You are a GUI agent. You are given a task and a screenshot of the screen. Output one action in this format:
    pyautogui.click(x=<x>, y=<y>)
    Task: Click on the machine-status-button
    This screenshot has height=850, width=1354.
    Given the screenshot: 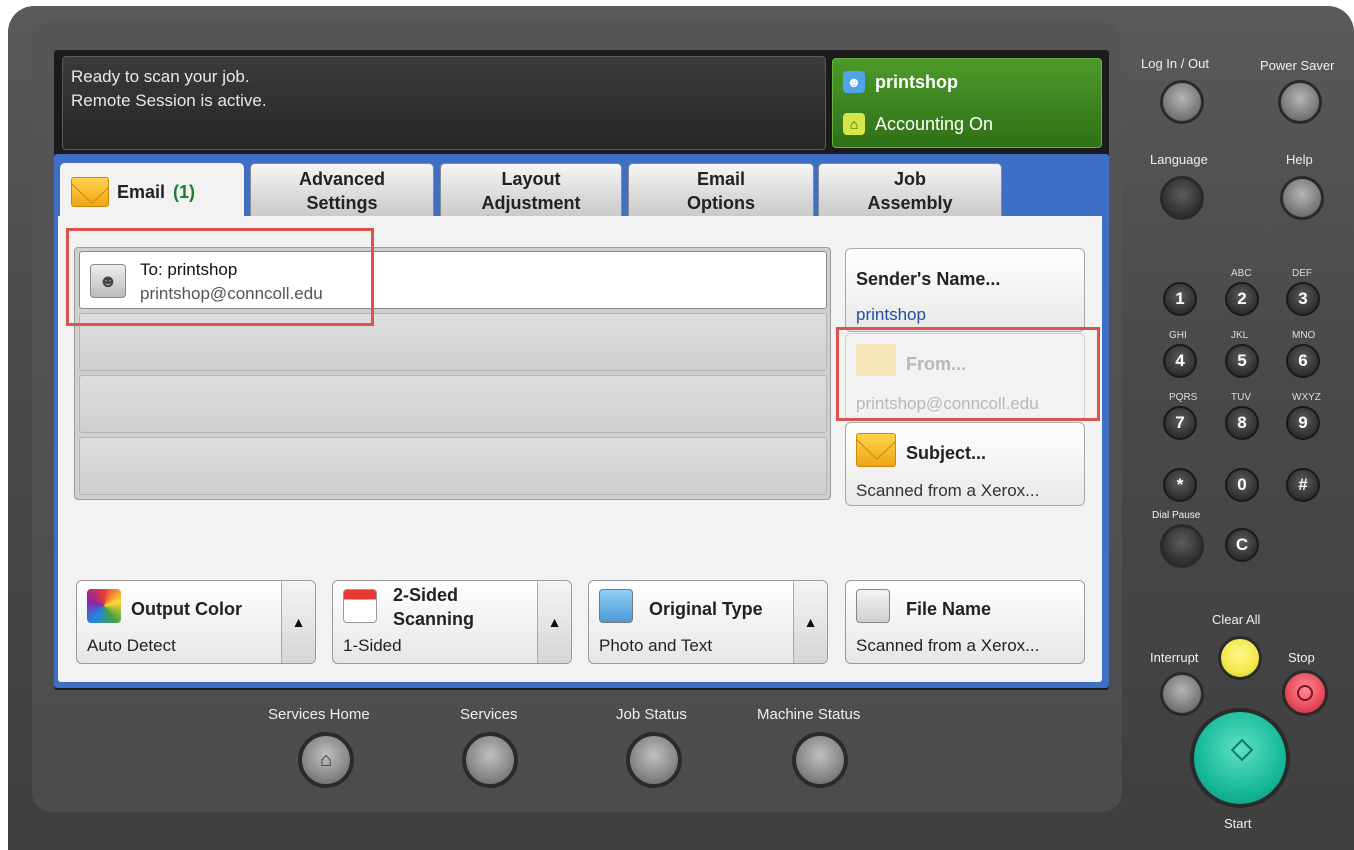 What is the action you would take?
    pyautogui.click(x=820, y=760)
    